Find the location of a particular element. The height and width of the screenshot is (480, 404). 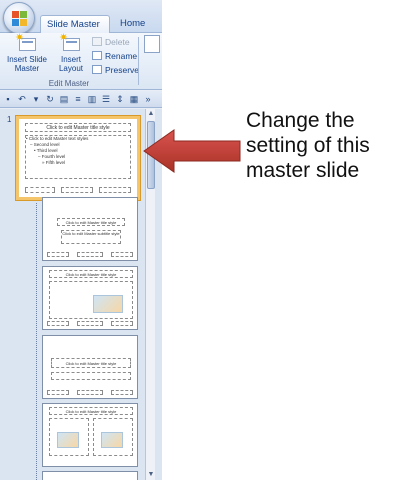

ribbon-separator is located at coordinates (138, 61).